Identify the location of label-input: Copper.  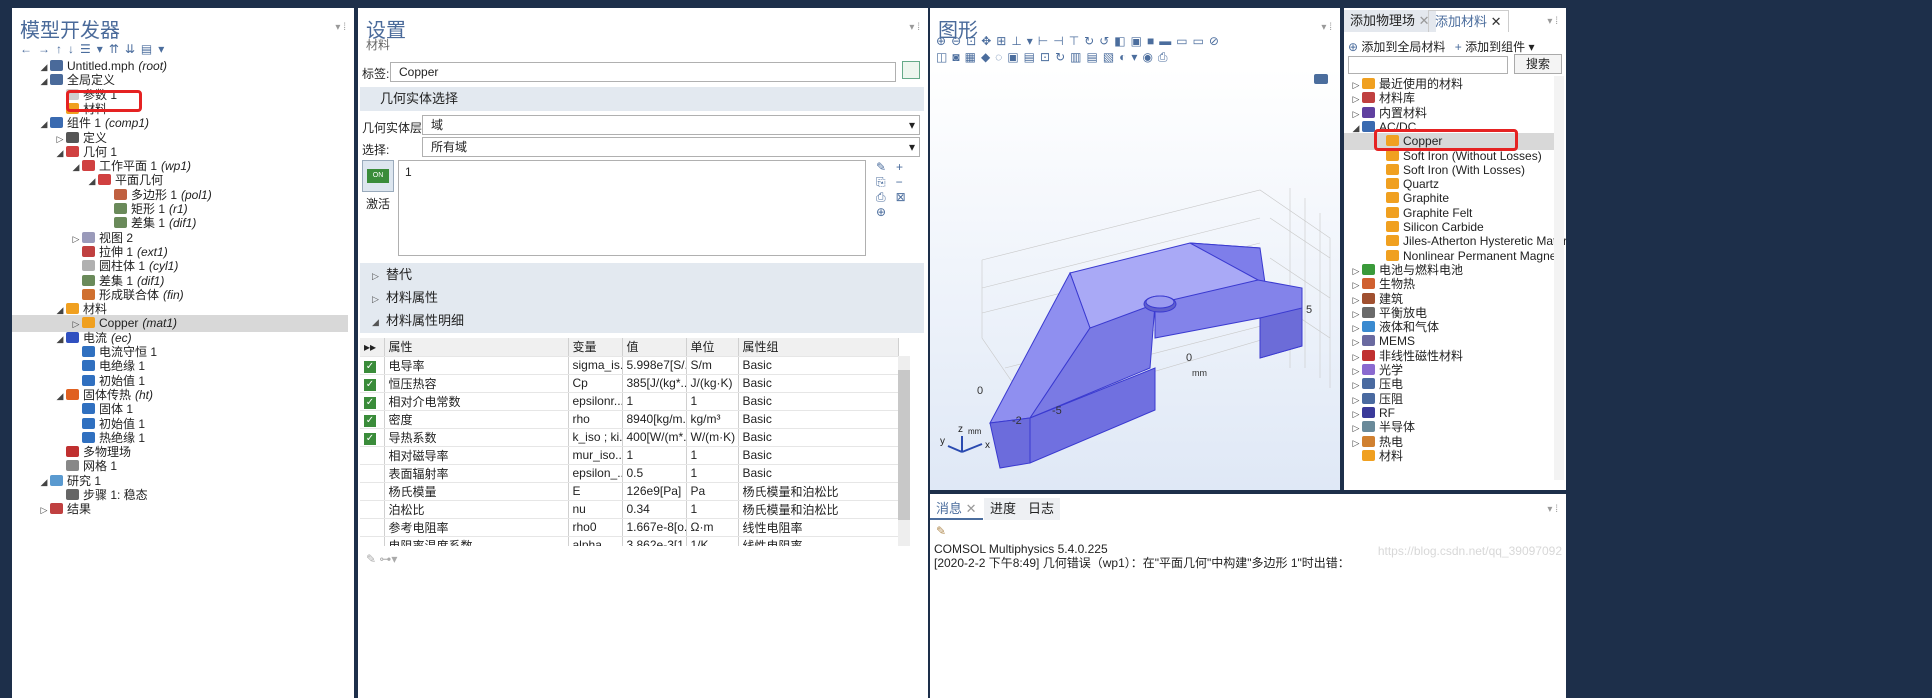
(643, 72).